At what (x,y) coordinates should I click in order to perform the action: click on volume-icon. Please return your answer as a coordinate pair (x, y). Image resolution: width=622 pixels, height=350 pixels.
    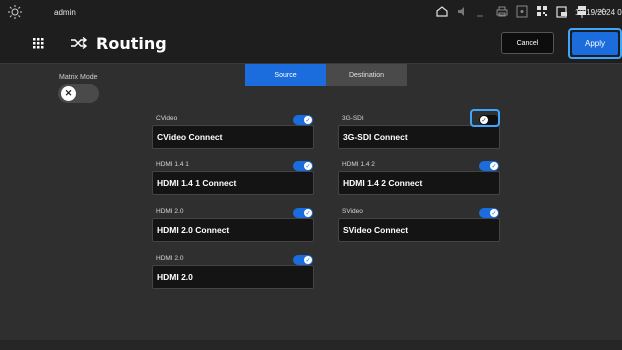
    Looking at the image, I should click on (462, 11).